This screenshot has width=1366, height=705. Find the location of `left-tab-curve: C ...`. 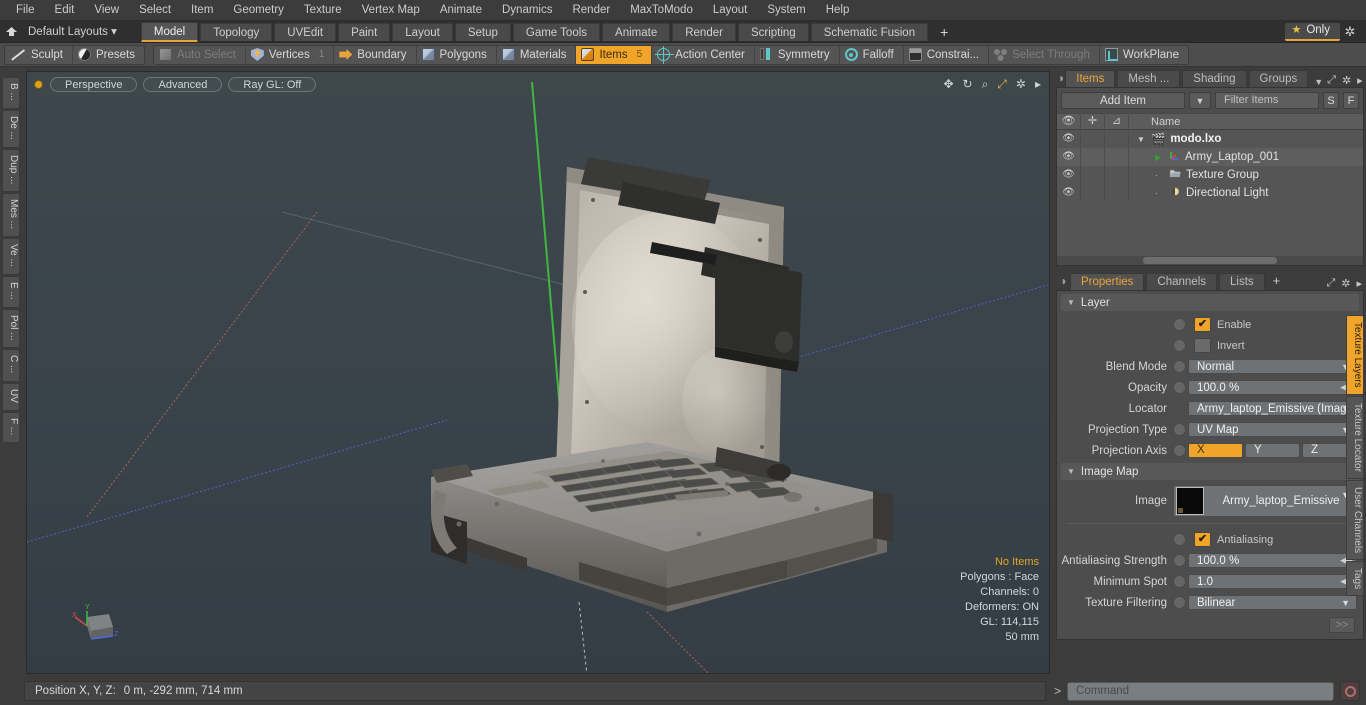

left-tab-curve: C ... is located at coordinates (11, 365).